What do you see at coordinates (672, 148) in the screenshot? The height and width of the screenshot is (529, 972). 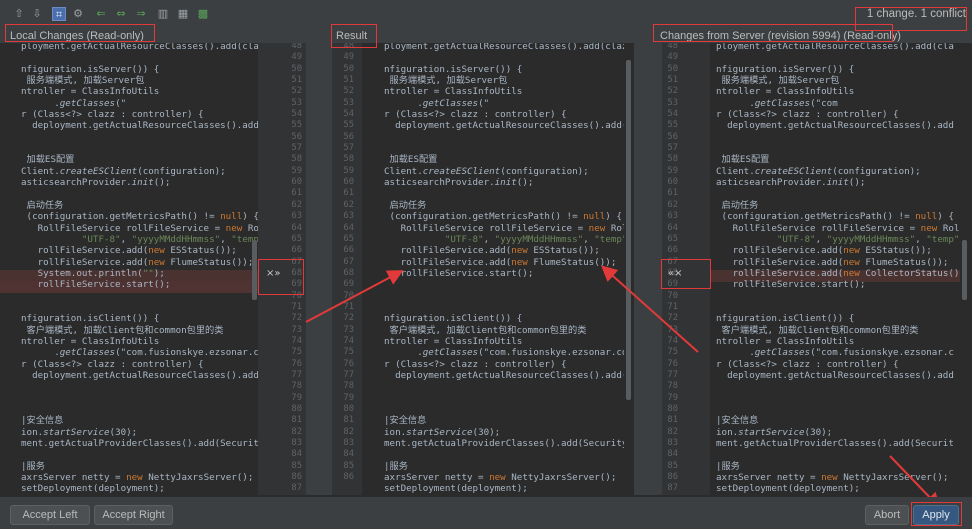 I see `server-line-number: 57` at bounding box center [672, 148].